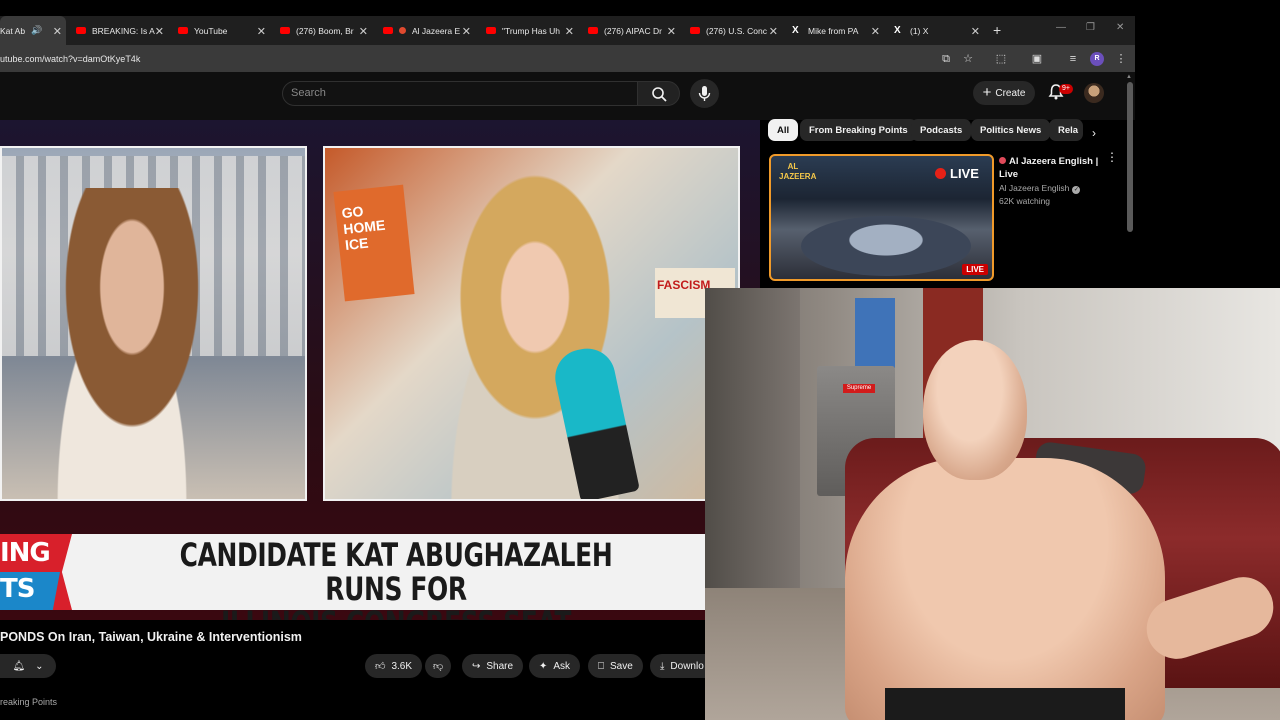 The width and height of the screenshot is (1280, 720). What do you see at coordinates (562, 666) in the screenshot?
I see `ask-label: Ask` at bounding box center [562, 666].